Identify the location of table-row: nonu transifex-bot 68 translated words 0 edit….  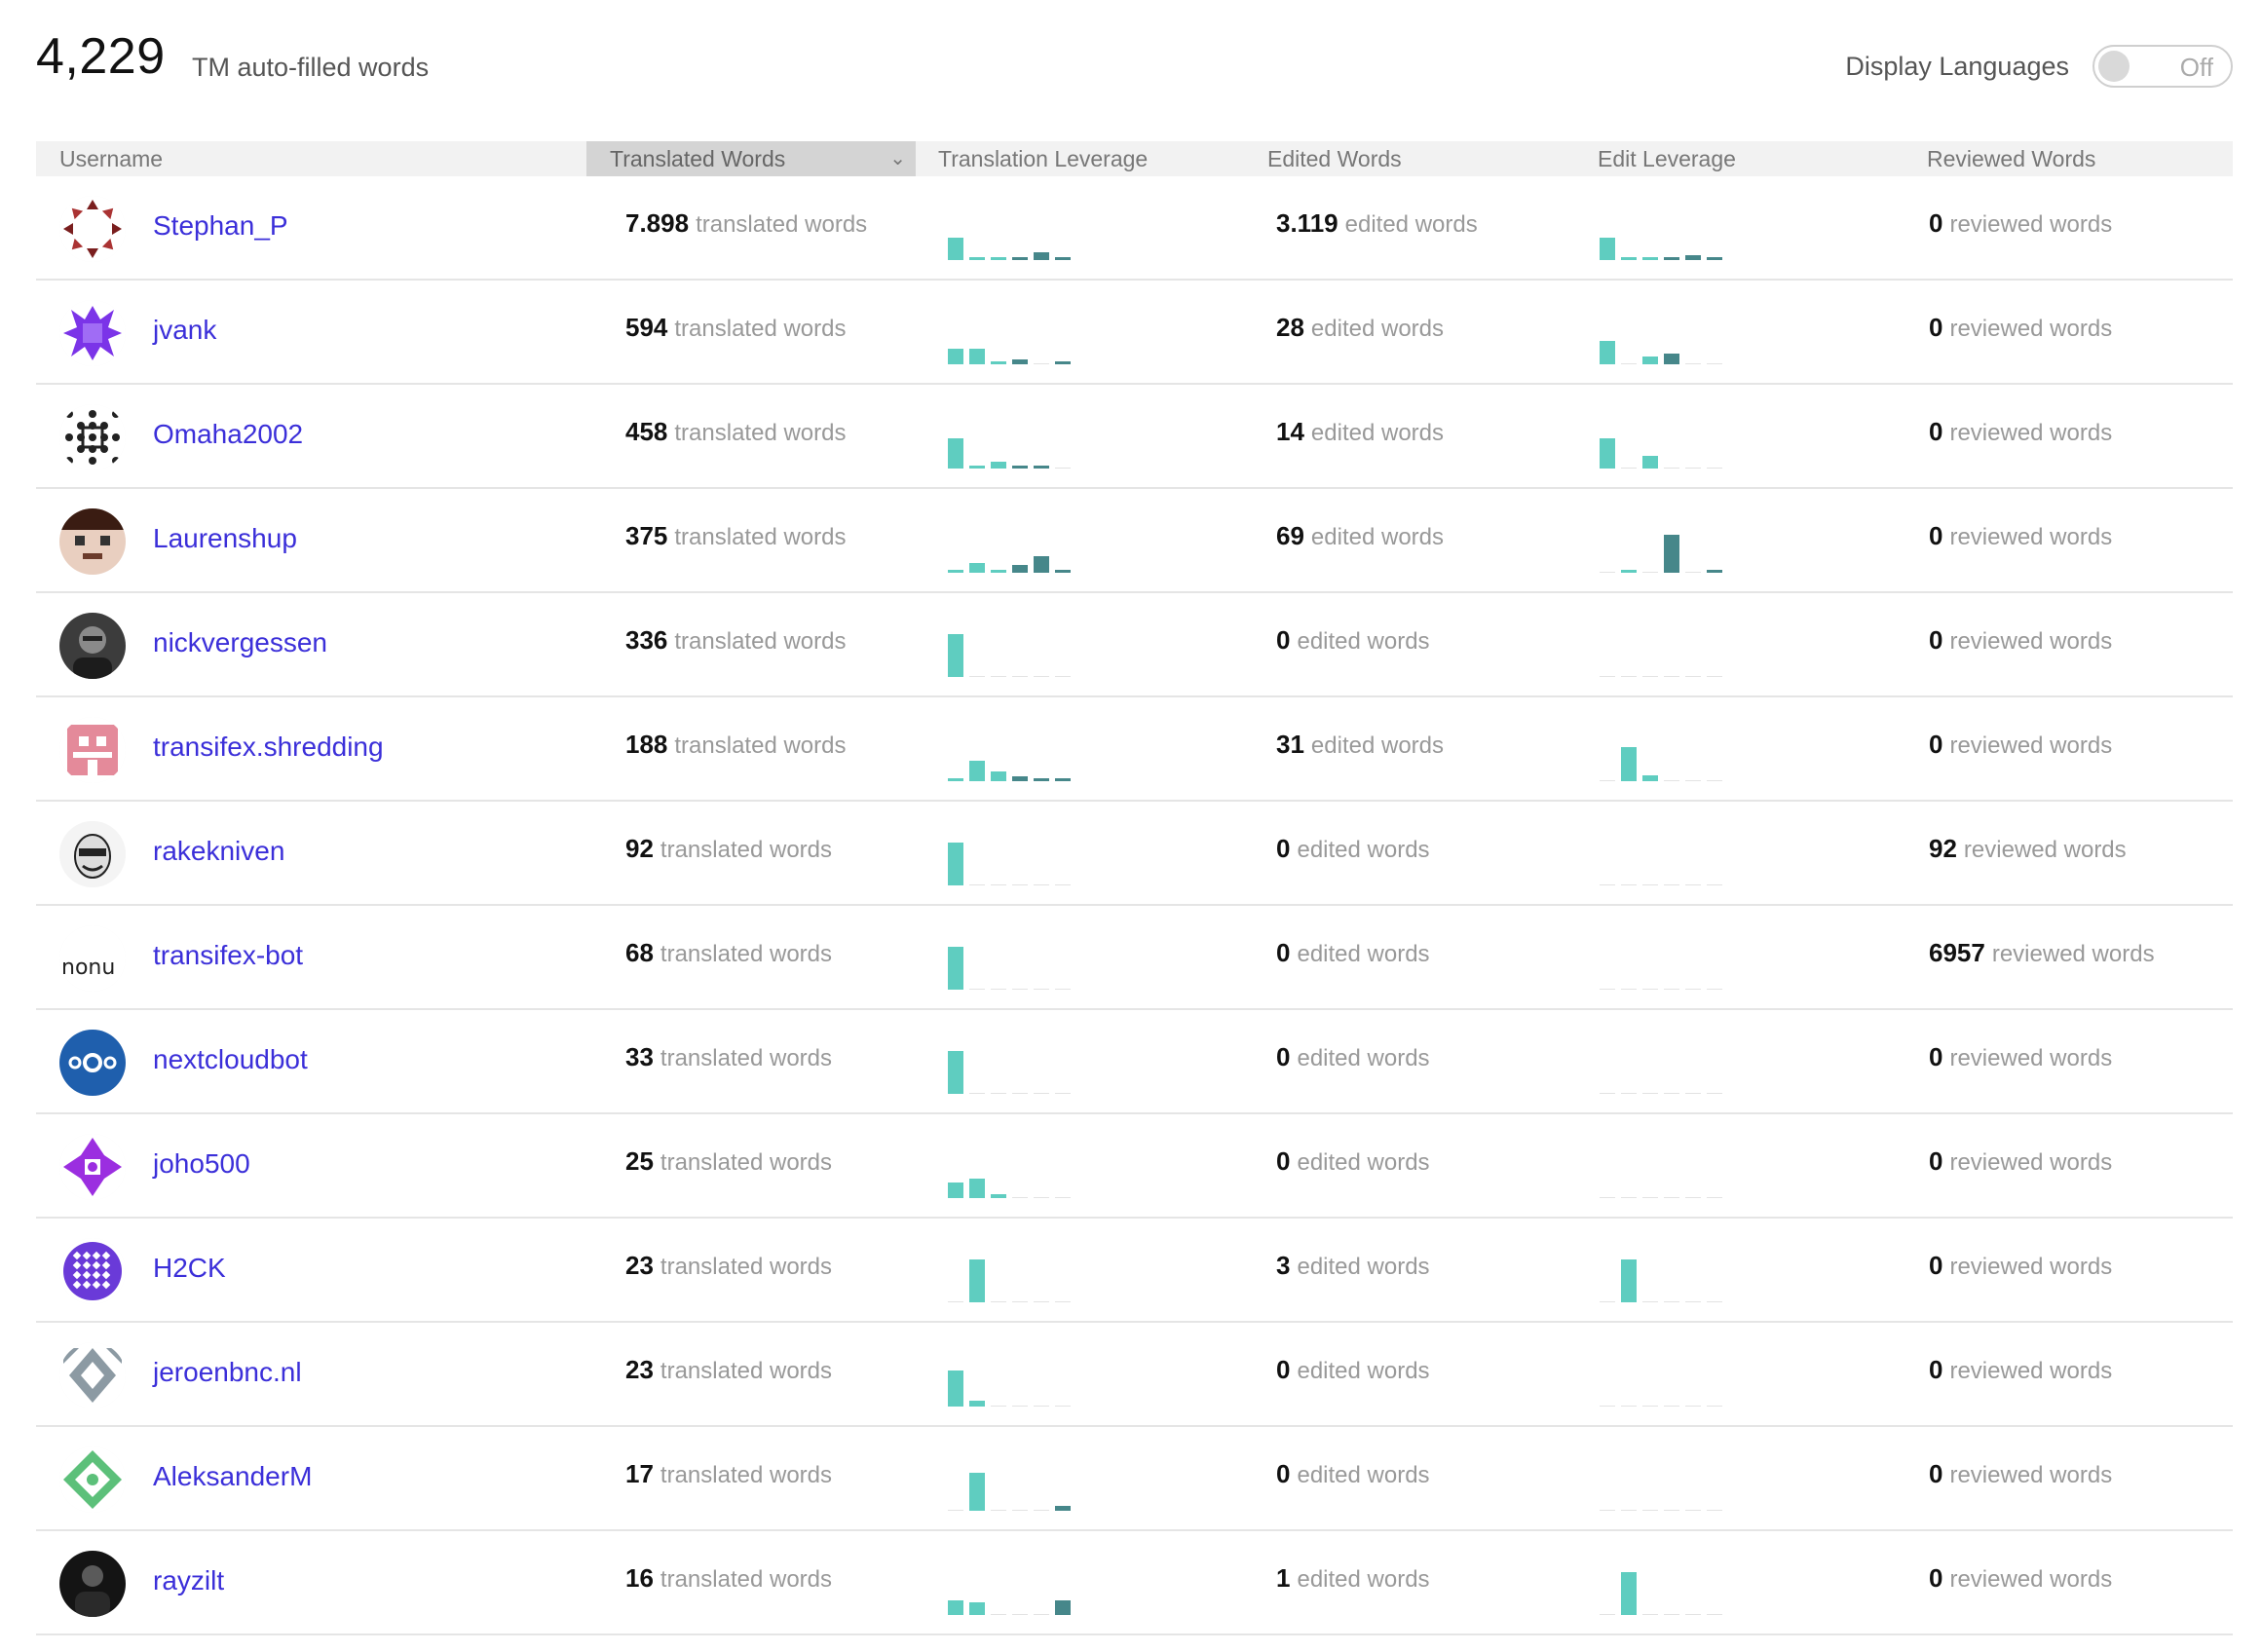
(1134, 958).